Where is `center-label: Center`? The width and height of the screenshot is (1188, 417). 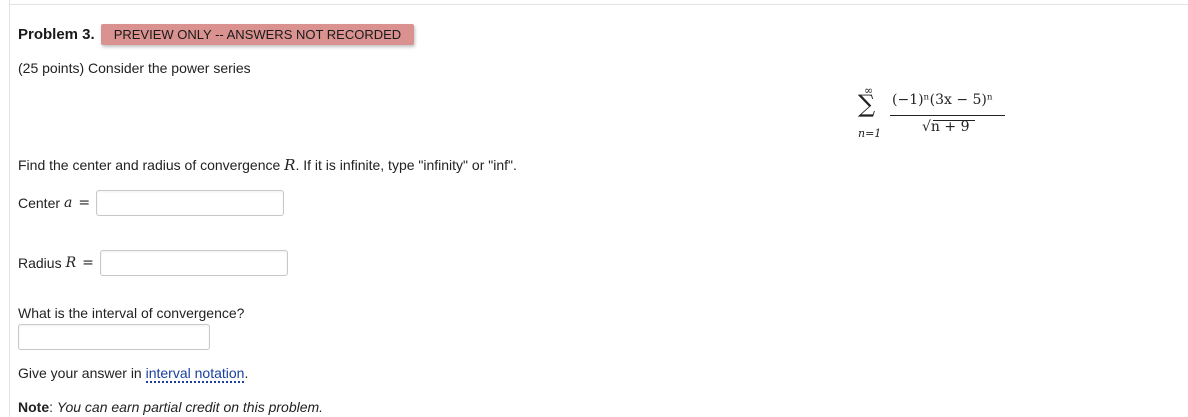
center-label: Center is located at coordinates (39, 203).